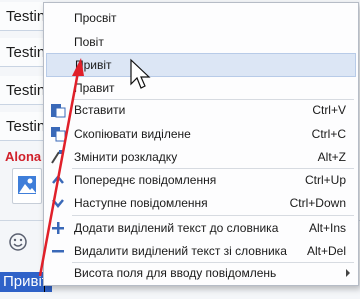 Image resolution: width=360 pixels, height=299 pixels. What do you see at coordinates (58, 203) in the screenshot?
I see `chevron-down-icon` at bounding box center [58, 203].